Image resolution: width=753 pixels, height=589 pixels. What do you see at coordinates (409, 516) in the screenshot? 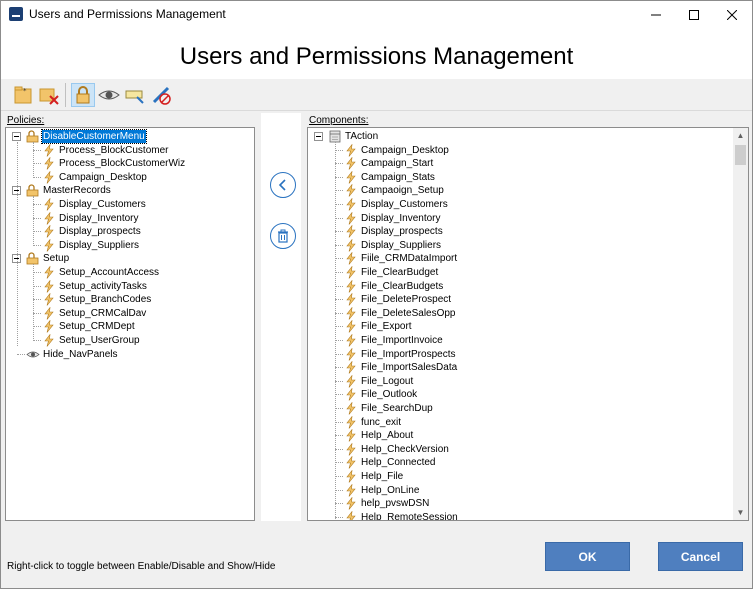
I see `tree-node-label: Help_RemoteSession` at bounding box center [409, 516].